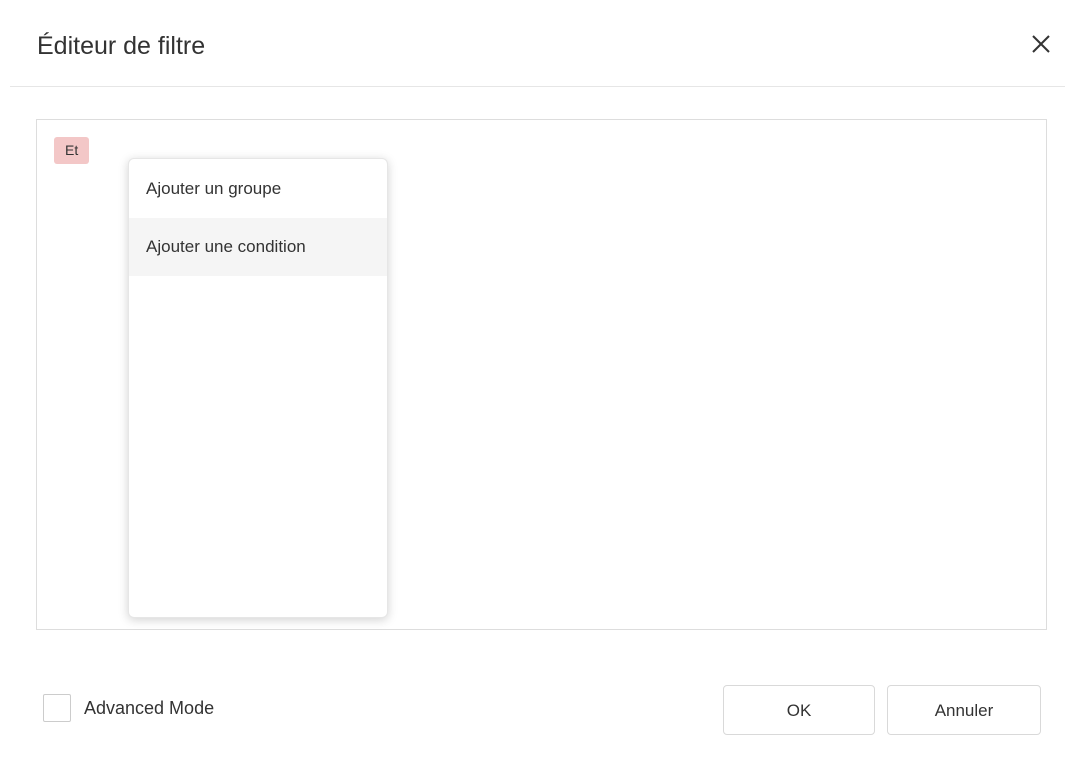 Image resolution: width=1065 pixels, height=769 pixels. I want to click on cancel-button: Annuler, so click(964, 710).